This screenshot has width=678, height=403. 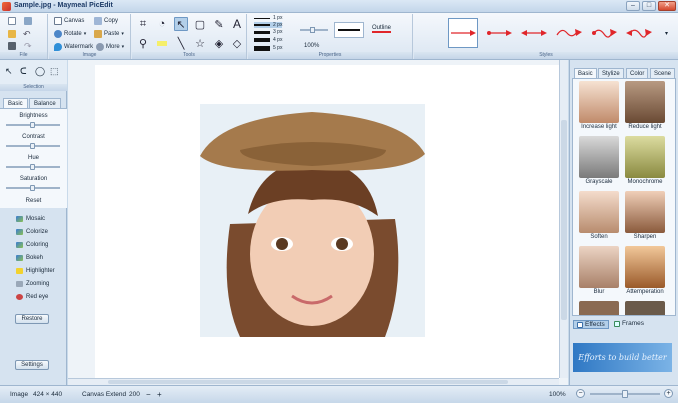 What do you see at coordinates (33, 167) in the screenshot?
I see `hue-slider` at bounding box center [33, 167].